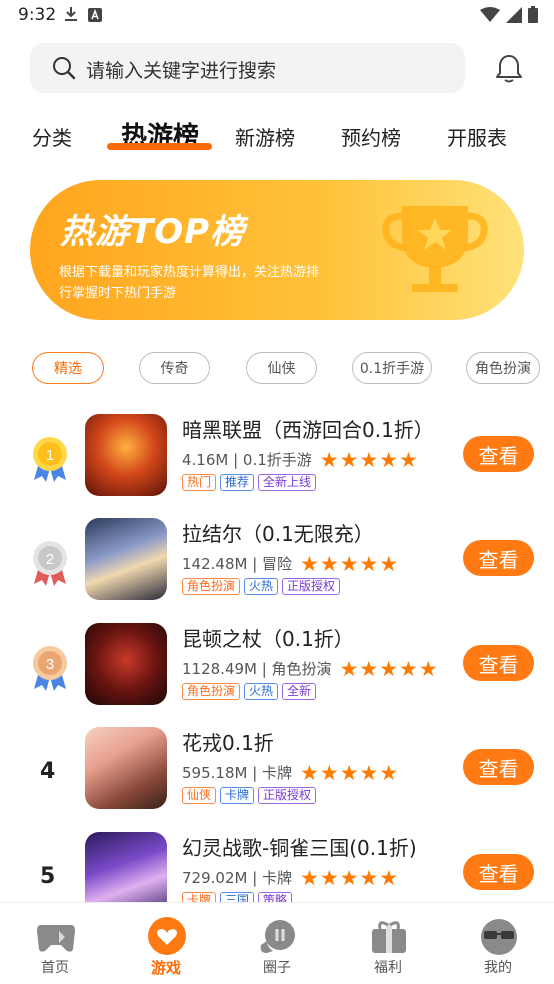  Describe the element at coordinates (181, 71) in the screenshot. I see `search-placeholder: 请输入关键字进行搜索` at that location.